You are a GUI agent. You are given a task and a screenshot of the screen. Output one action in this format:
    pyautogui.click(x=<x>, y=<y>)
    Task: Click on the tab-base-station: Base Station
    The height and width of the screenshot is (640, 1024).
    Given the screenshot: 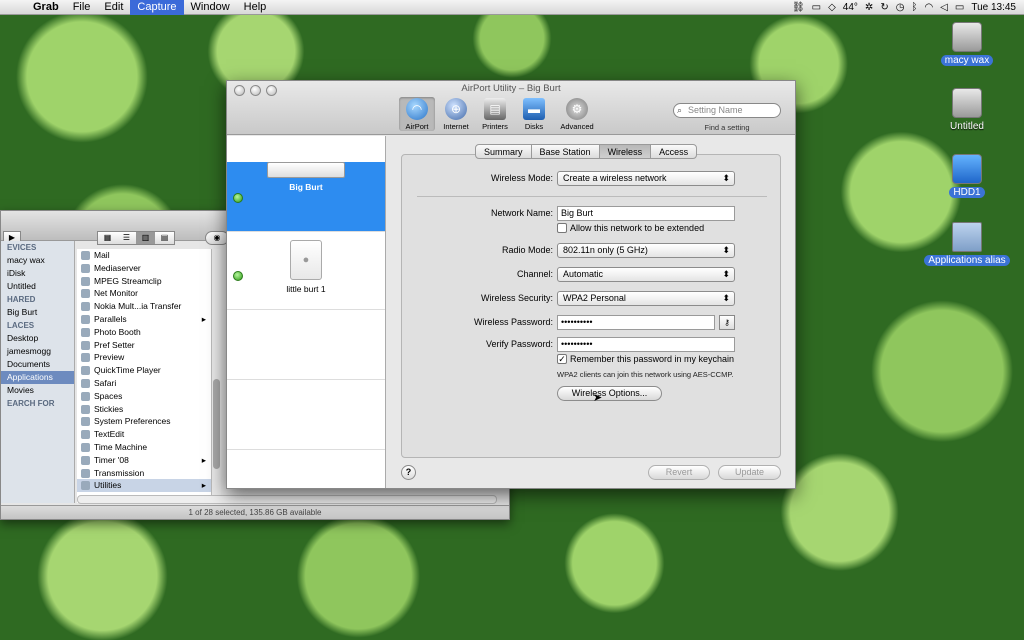 What is the action you would take?
    pyautogui.click(x=566, y=151)
    